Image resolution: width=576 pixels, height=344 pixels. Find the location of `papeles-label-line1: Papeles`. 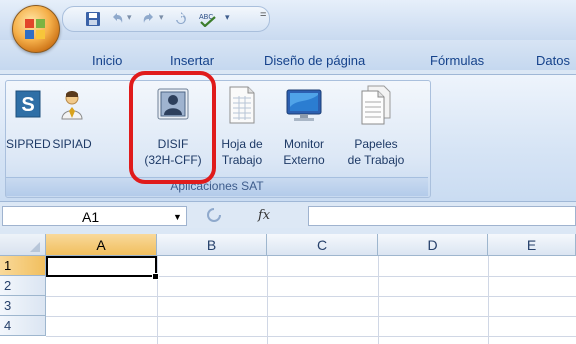

papeles-label-line1: Papeles is located at coordinates (376, 144).